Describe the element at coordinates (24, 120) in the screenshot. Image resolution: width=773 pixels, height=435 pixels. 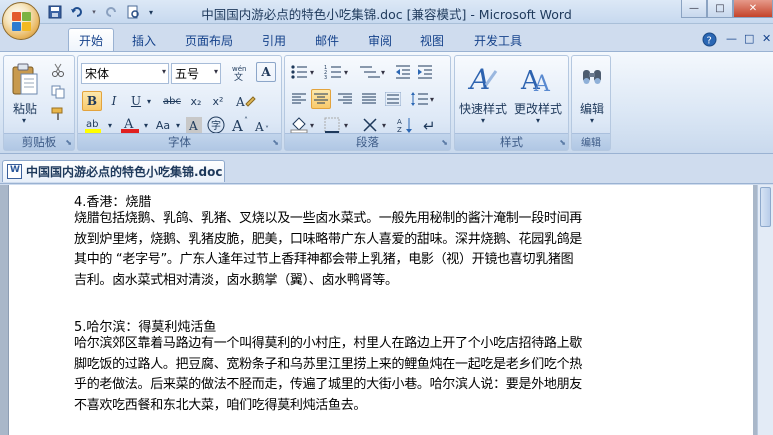
I see `paste-dropdown-icon: ▾` at that location.